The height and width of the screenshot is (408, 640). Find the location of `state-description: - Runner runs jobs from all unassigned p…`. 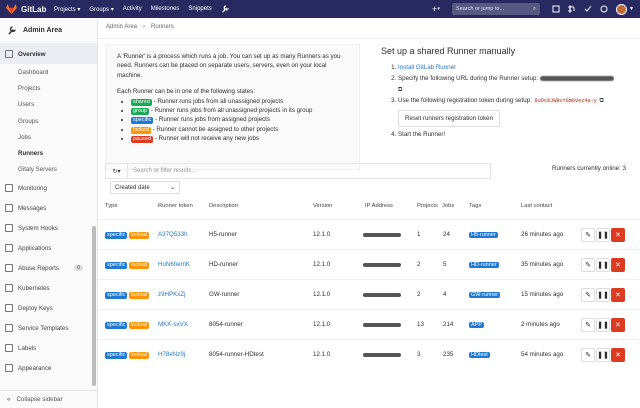

state-description: - Runner runs jobs from all unassigned p… is located at coordinates (231, 111).